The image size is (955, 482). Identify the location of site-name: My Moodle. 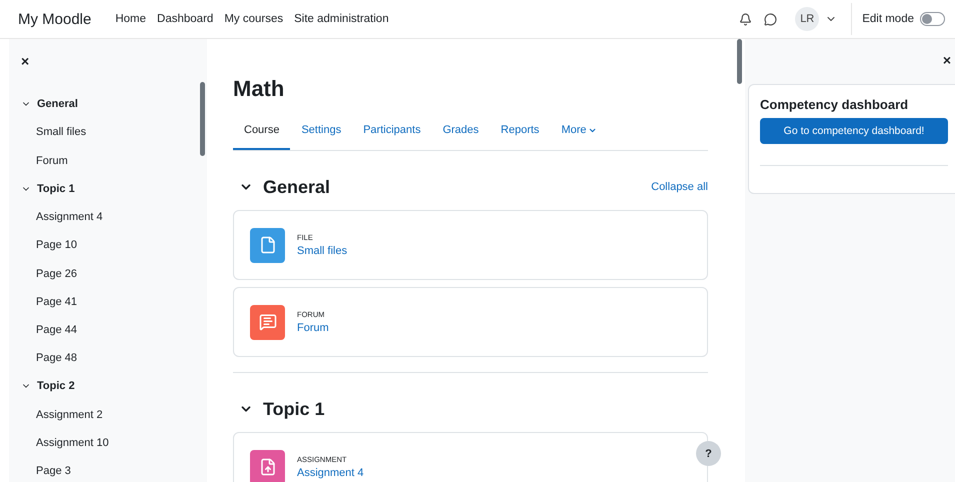
(55, 19).